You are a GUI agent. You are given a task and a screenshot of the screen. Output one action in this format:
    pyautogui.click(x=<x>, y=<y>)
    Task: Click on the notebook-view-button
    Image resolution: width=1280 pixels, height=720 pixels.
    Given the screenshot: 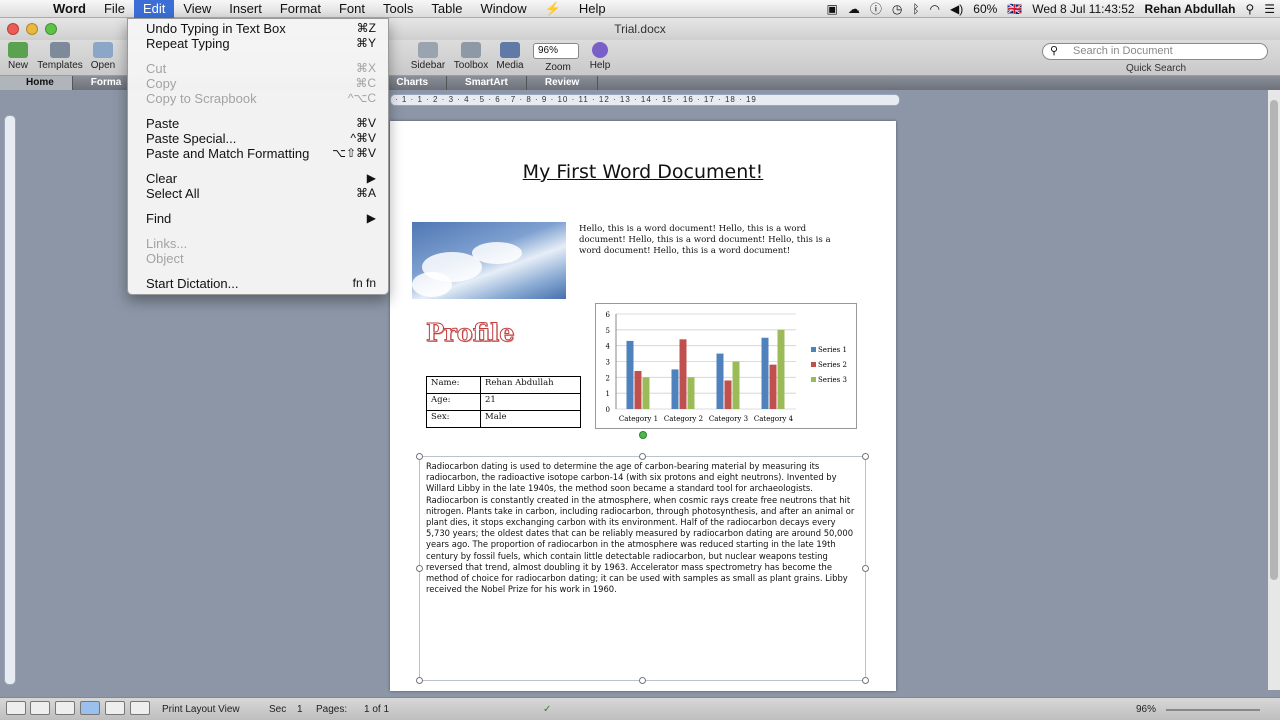 What is the action you would take?
    pyautogui.click(x=115, y=708)
    